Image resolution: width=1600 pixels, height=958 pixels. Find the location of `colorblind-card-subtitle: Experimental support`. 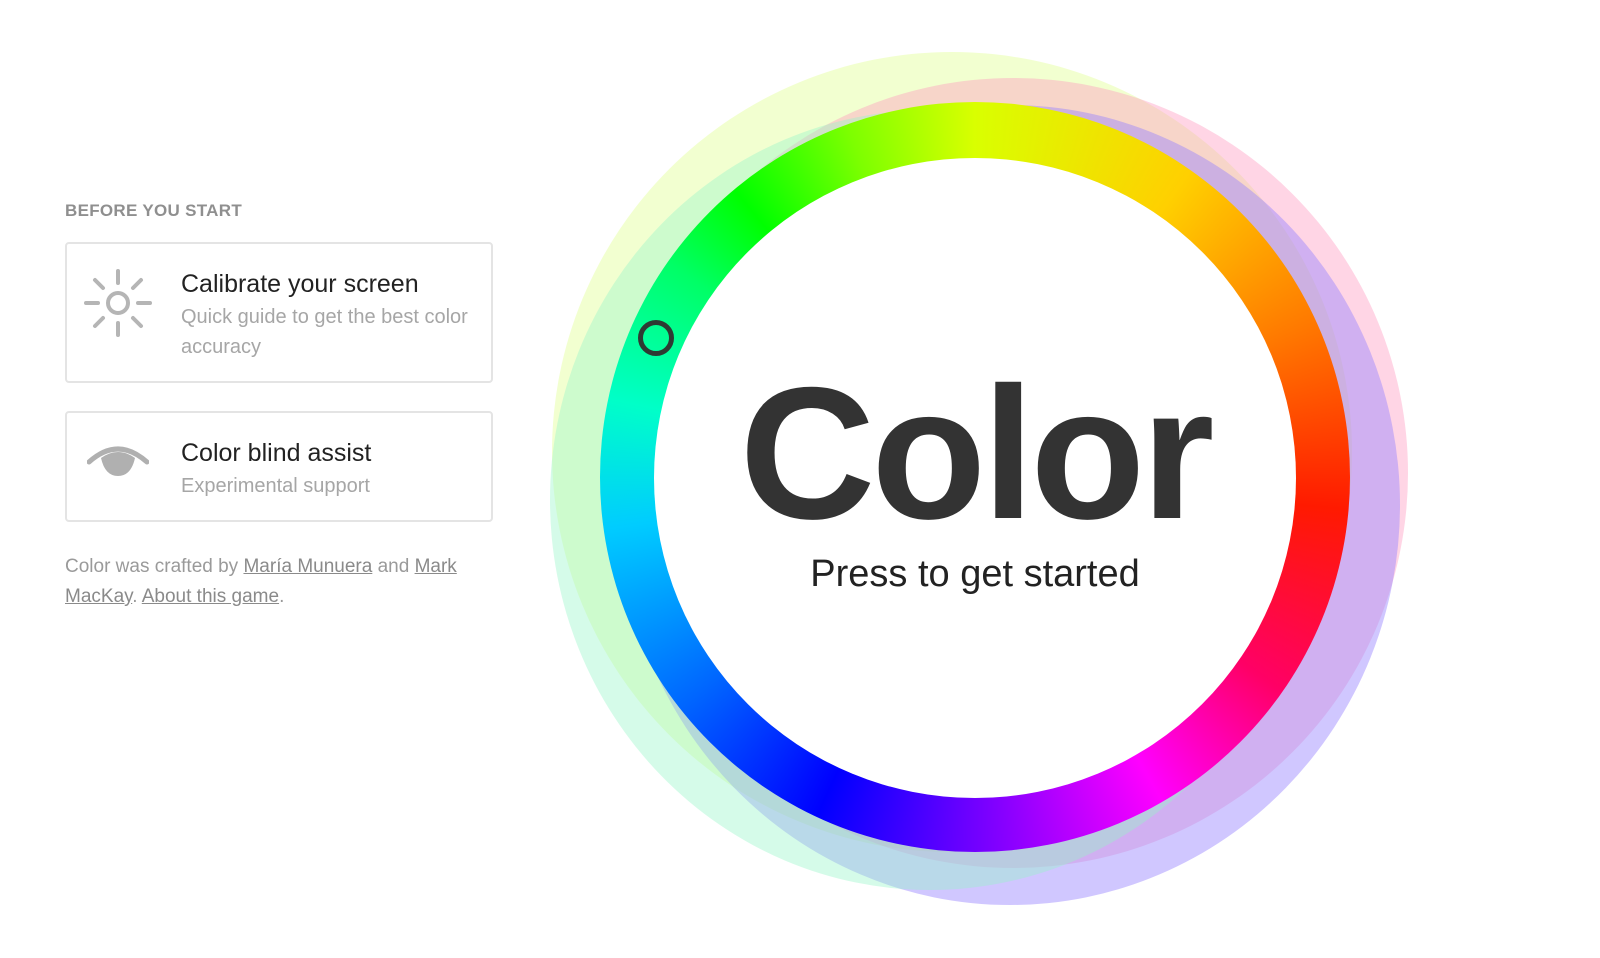

colorblind-card-subtitle: Experimental support is located at coordinates (275, 486).